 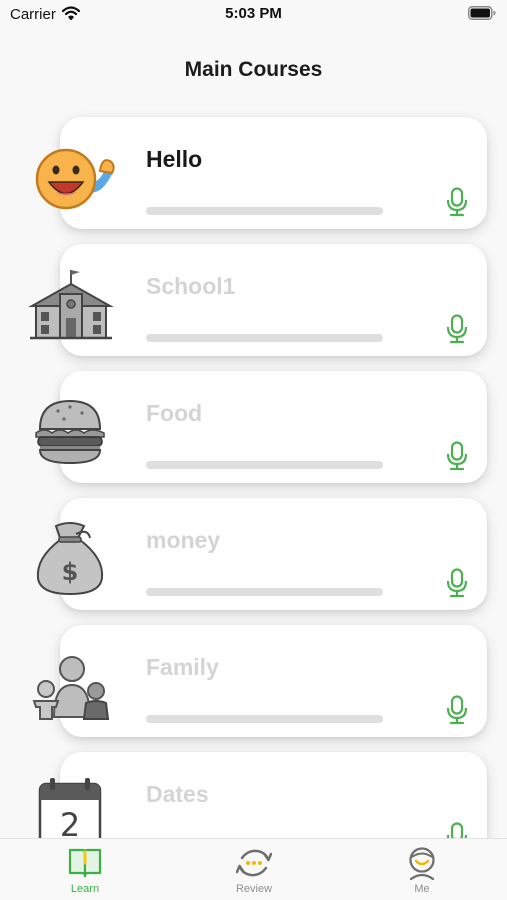 I want to click on course-title: Food, so click(x=174, y=413).